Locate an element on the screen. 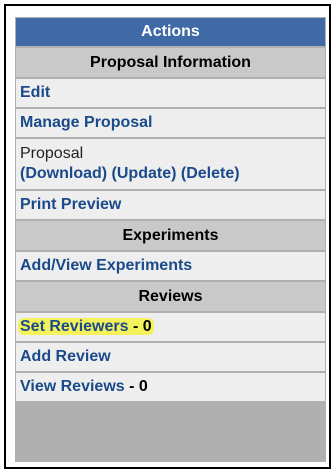  add-view-experiments-link: Add/View Experiments is located at coordinates (106, 265).